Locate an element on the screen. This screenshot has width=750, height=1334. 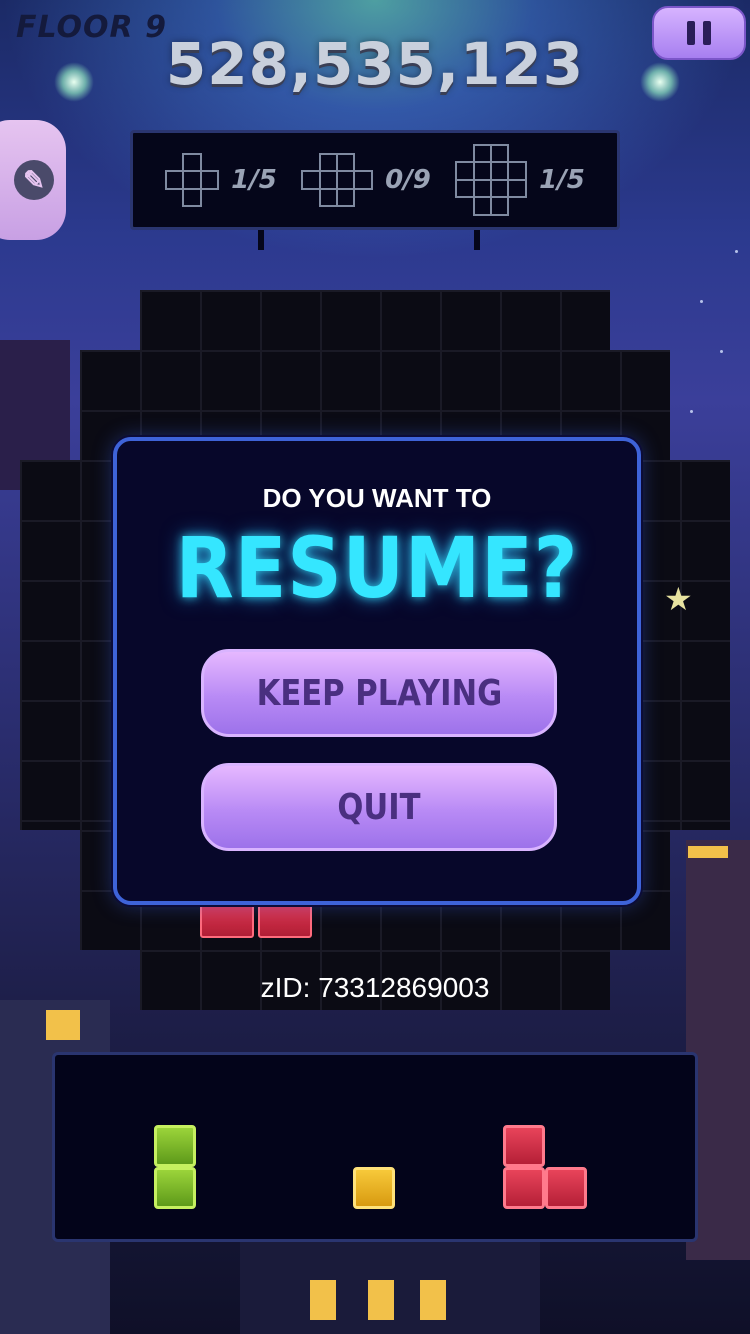
cross-shape-icon is located at coordinates (337, 180).